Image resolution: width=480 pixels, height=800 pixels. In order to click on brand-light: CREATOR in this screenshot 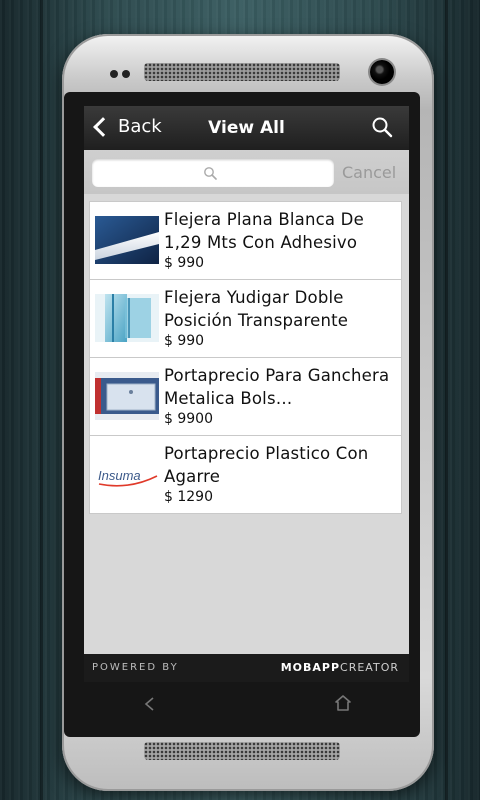, I will do `click(369, 667)`.